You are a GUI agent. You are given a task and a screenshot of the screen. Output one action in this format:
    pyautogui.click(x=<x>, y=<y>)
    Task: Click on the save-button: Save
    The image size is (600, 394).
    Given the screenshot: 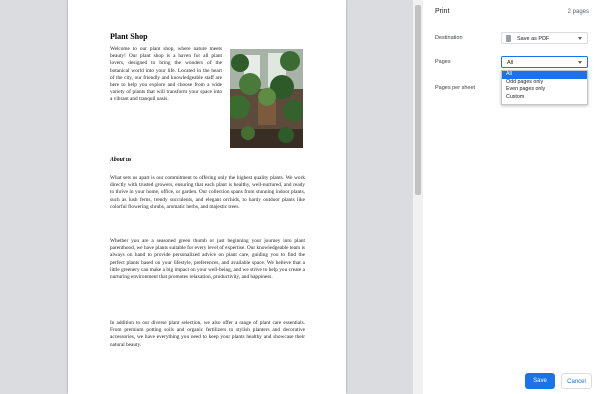 What is the action you would take?
    pyautogui.click(x=540, y=381)
    